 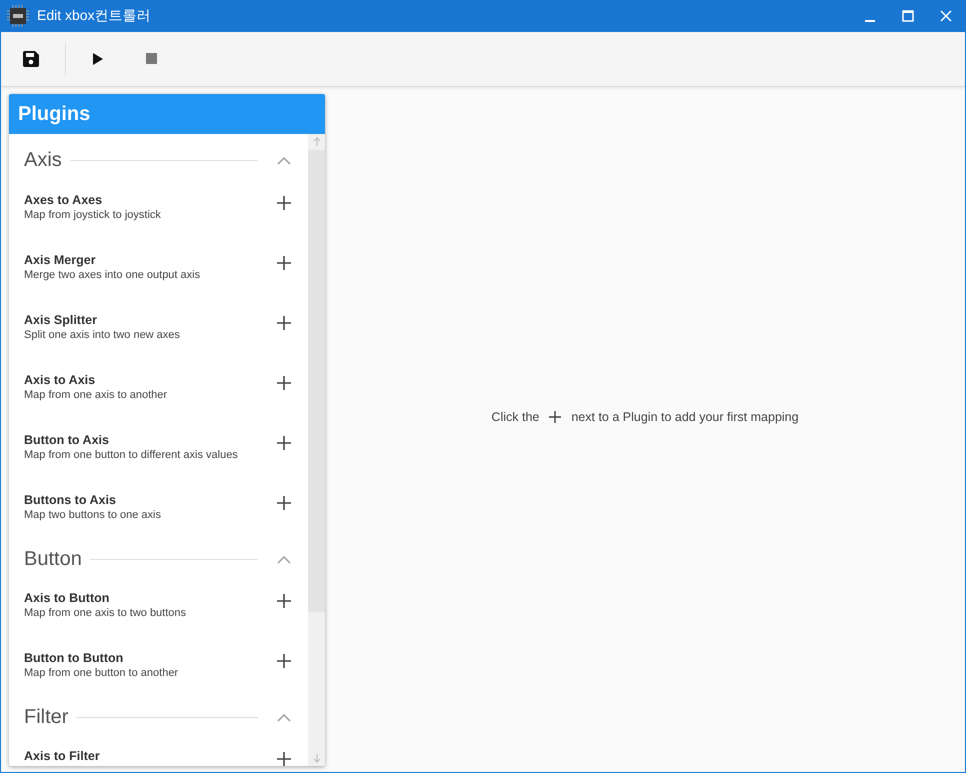 What do you see at coordinates (98, 59) in the screenshot?
I see `play-icon` at bounding box center [98, 59].